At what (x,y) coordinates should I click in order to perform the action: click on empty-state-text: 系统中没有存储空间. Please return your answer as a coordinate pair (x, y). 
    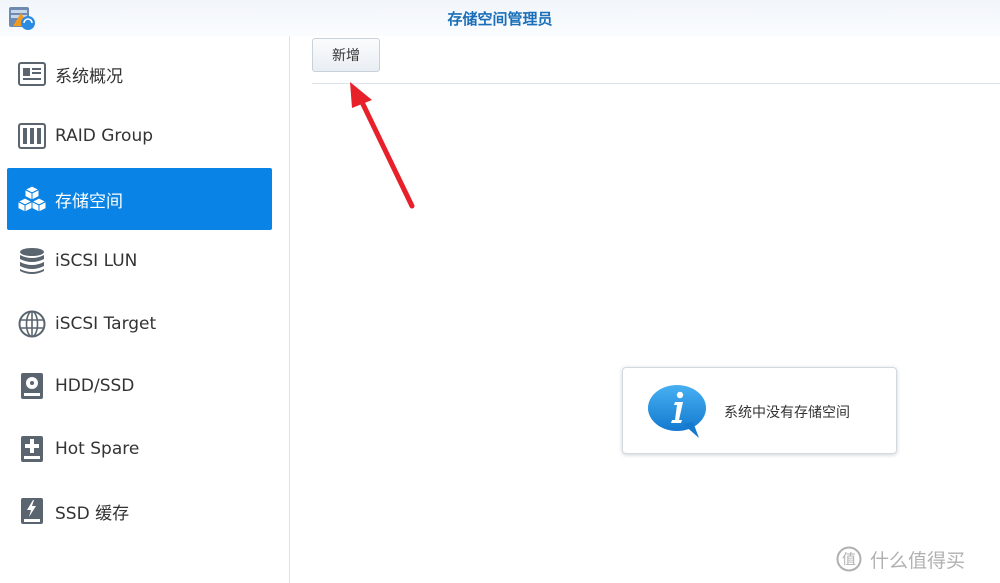
    Looking at the image, I should click on (787, 413).